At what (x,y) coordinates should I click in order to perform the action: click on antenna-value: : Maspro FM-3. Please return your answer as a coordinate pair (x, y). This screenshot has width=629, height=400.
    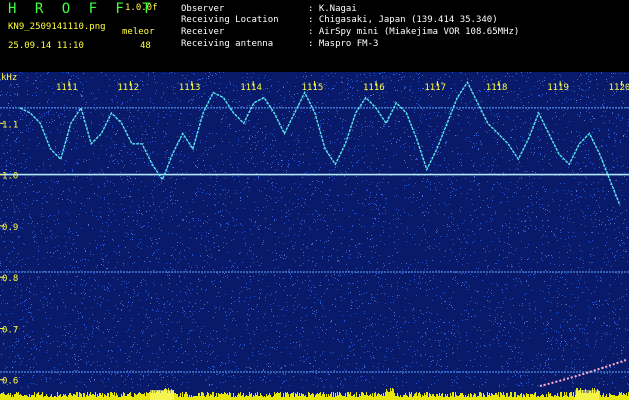
    Looking at the image, I should click on (343, 44).